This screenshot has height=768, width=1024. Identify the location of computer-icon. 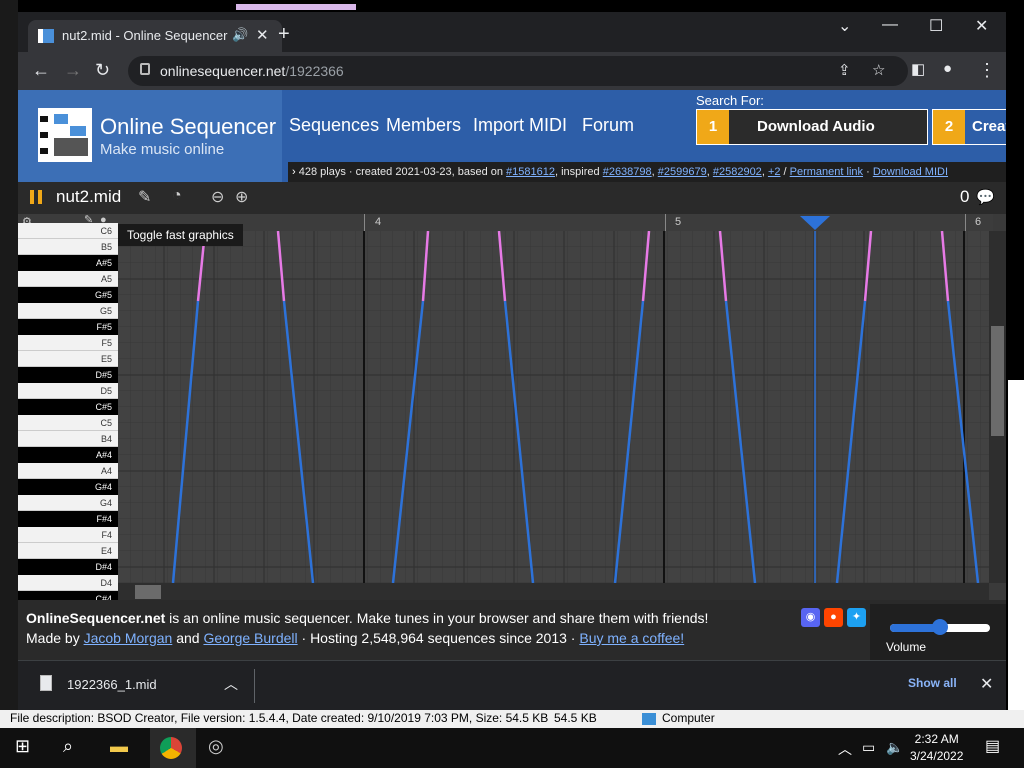
(649, 719).